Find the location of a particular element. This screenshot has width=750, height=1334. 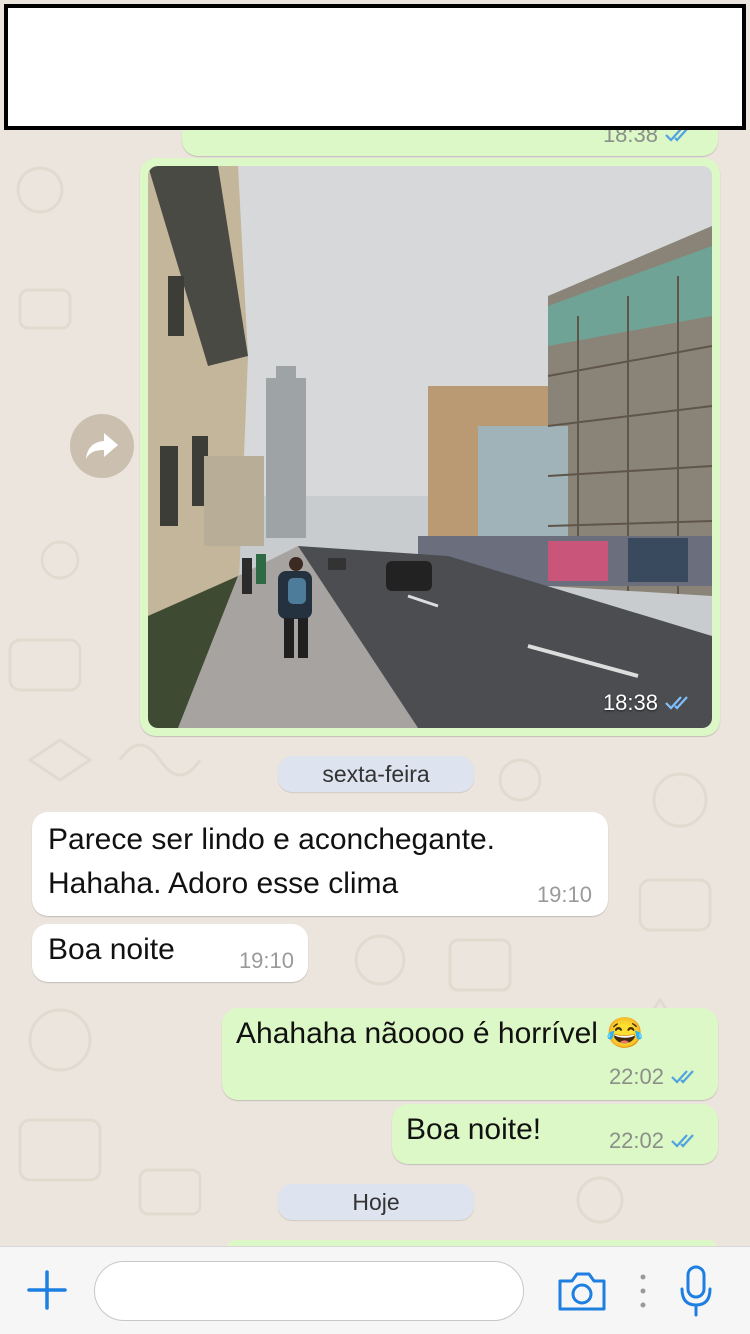

message-bubble-outgoing: Boa noite! 22:02 is located at coordinates (555, 1134).